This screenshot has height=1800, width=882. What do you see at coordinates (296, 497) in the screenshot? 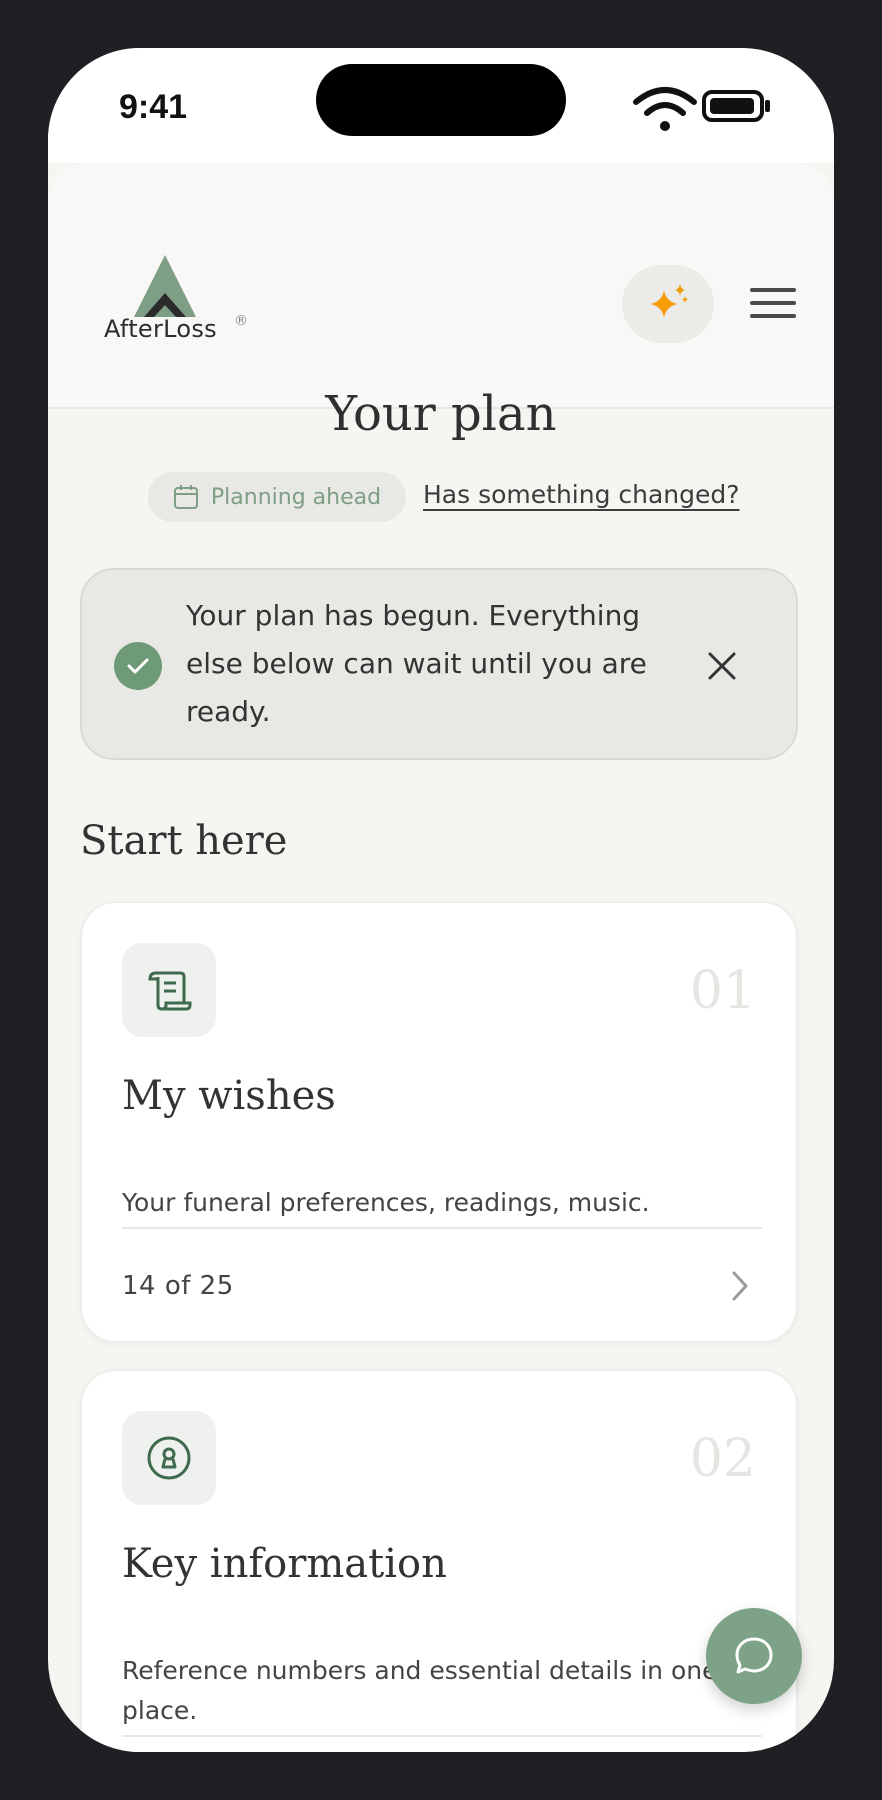
I see `stage-chip-label: Planning ahead` at bounding box center [296, 497].